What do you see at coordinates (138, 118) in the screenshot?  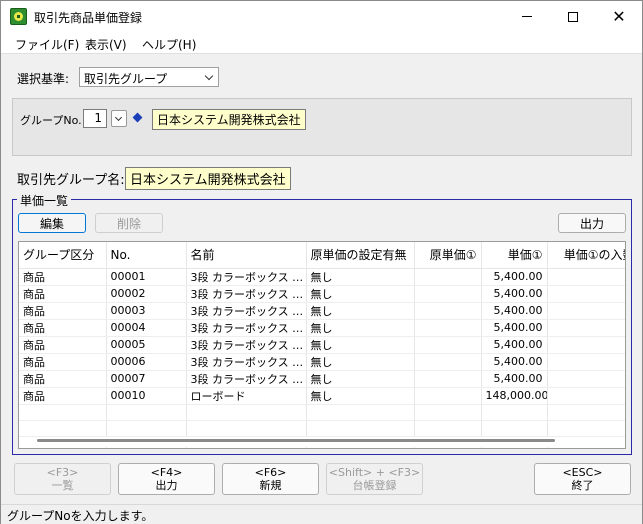 I see `group-search-button` at bounding box center [138, 118].